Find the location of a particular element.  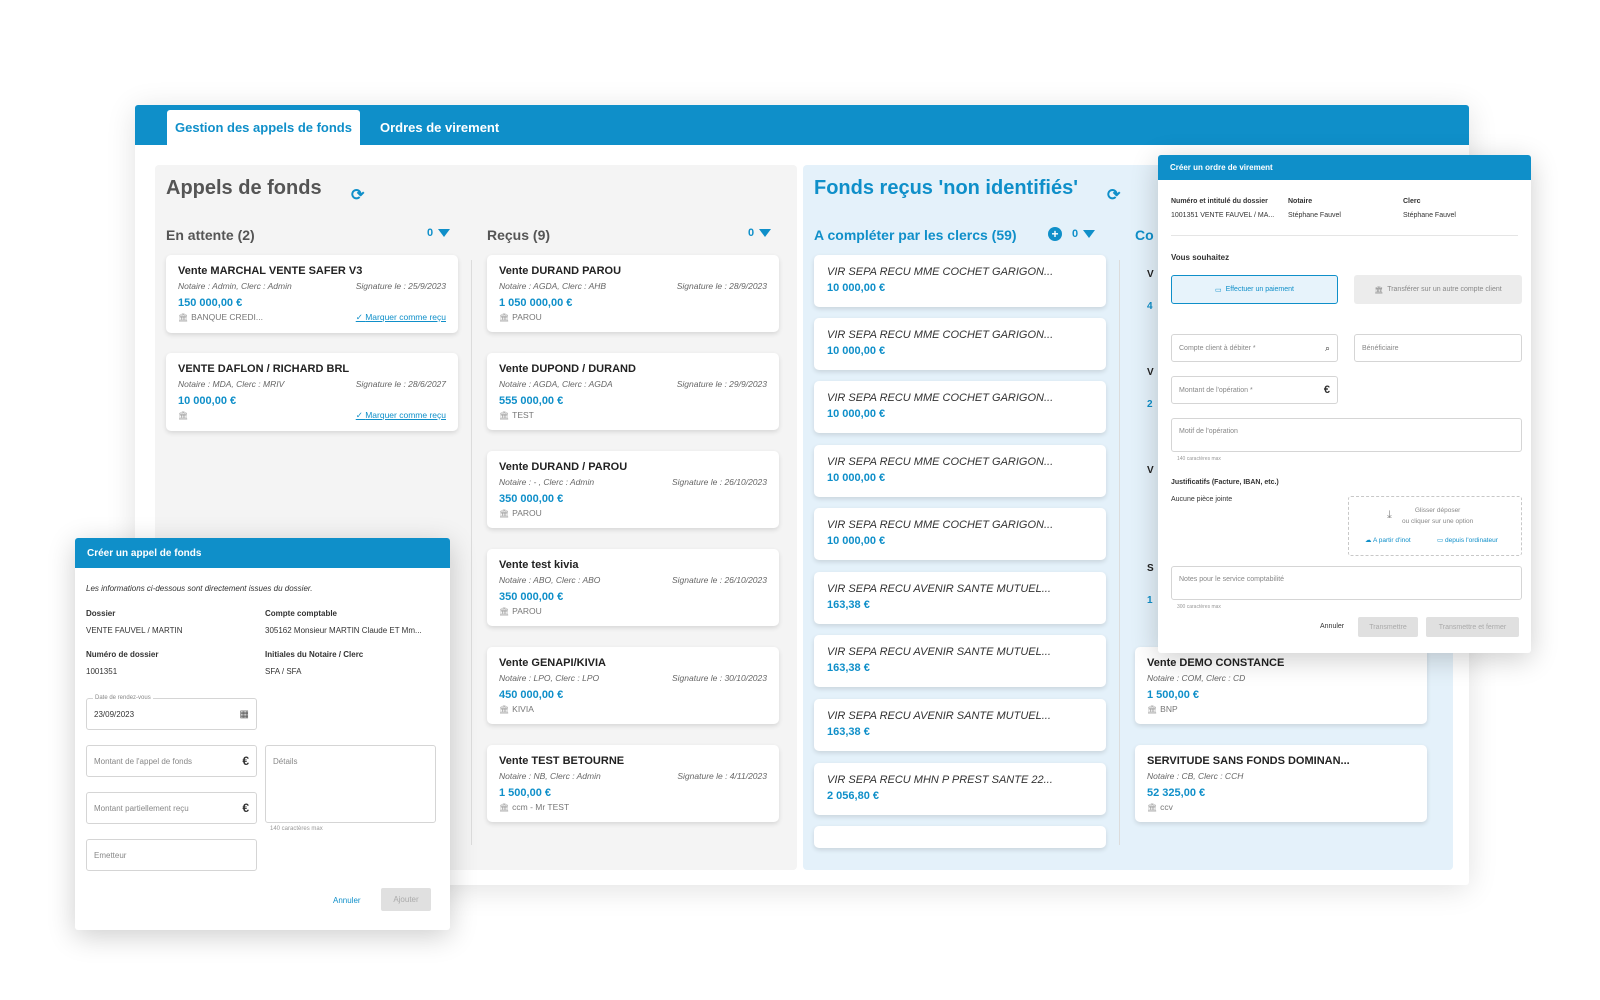

beneficiaire-input: Bénéficiaire is located at coordinates (1438, 348).